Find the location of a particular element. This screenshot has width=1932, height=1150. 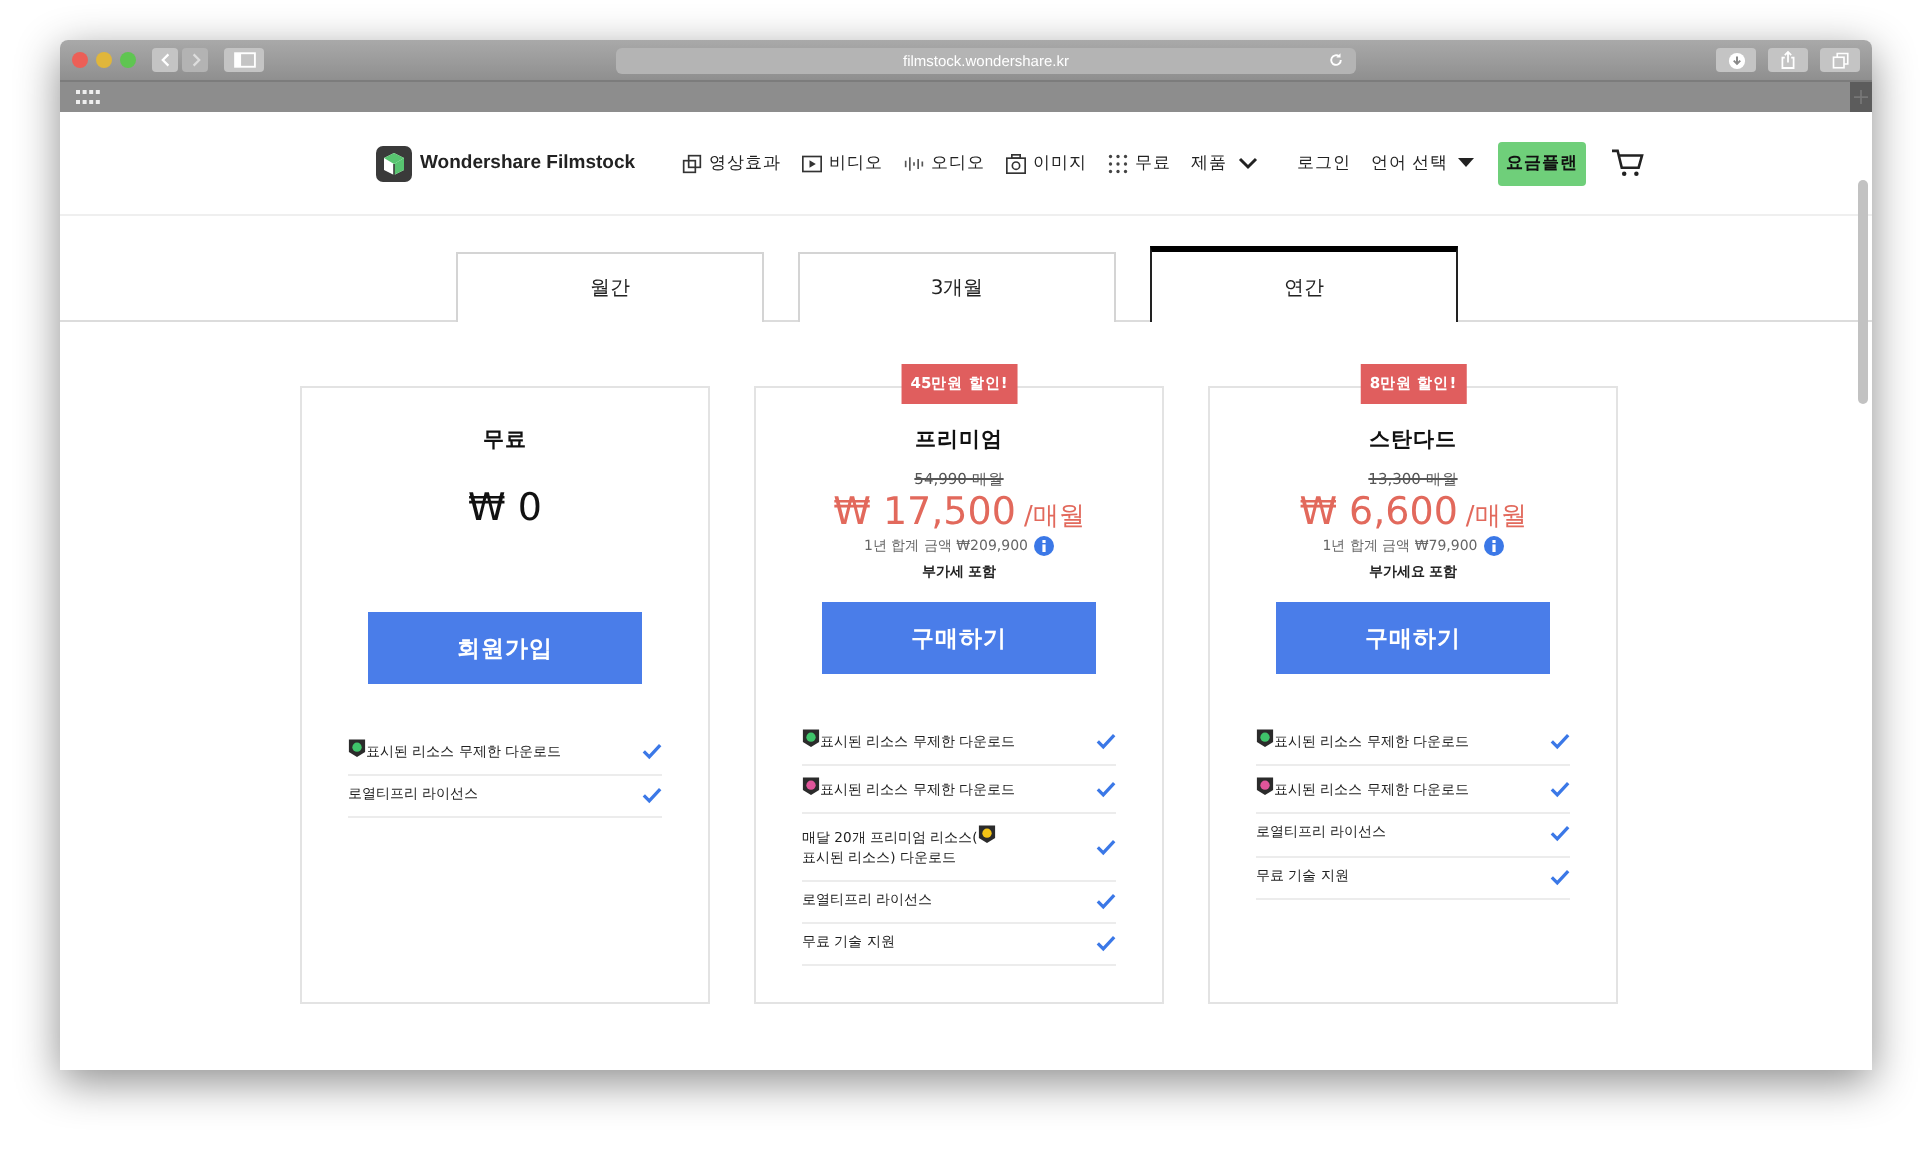

minimize-button is located at coordinates (104, 60).